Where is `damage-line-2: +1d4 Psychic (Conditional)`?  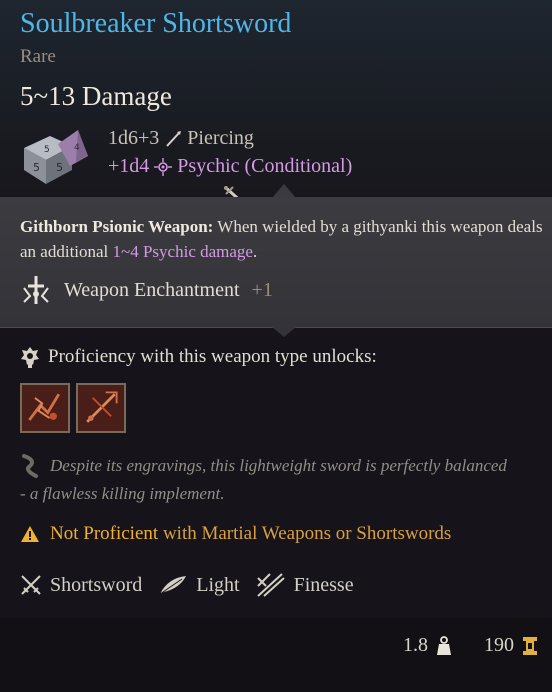 damage-line-2: +1d4 Psychic (Conditional) is located at coordinates (230, 166).